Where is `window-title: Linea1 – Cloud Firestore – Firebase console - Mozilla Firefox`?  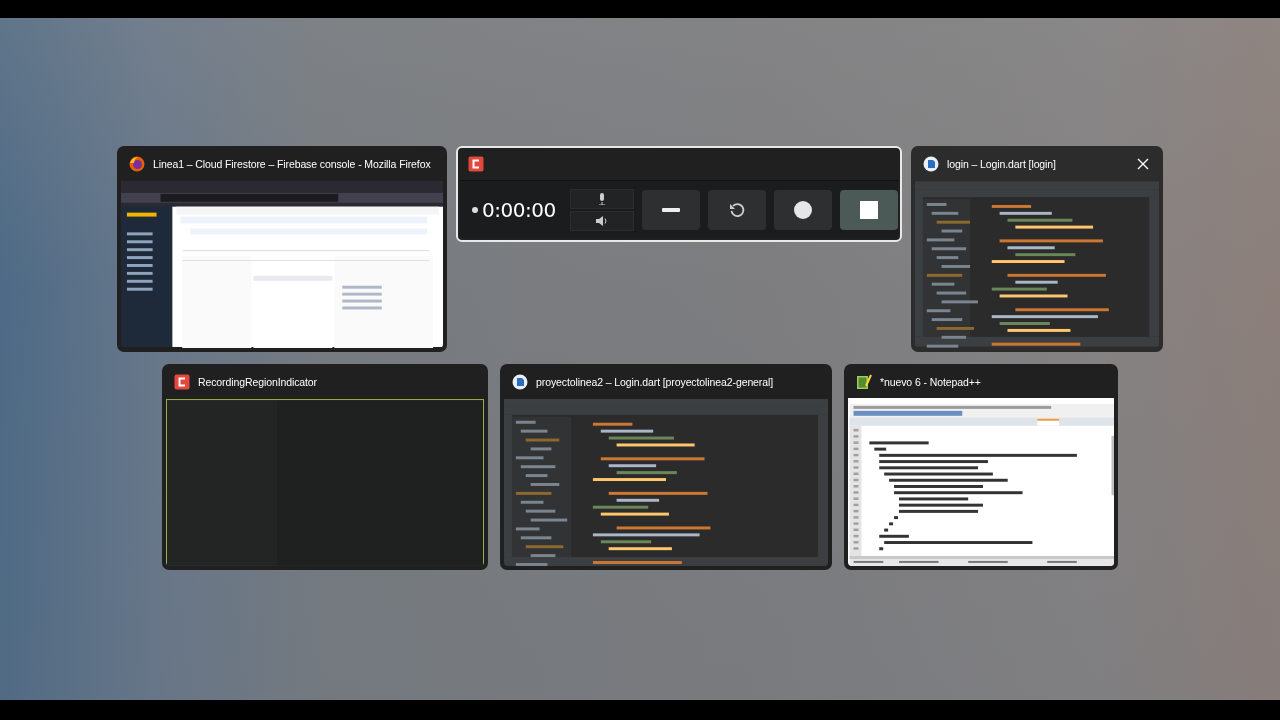 window-title: Linea1 – Cloud Firestore – Firebase console - Mozilla Firefox is located at coordinates (292, 164).